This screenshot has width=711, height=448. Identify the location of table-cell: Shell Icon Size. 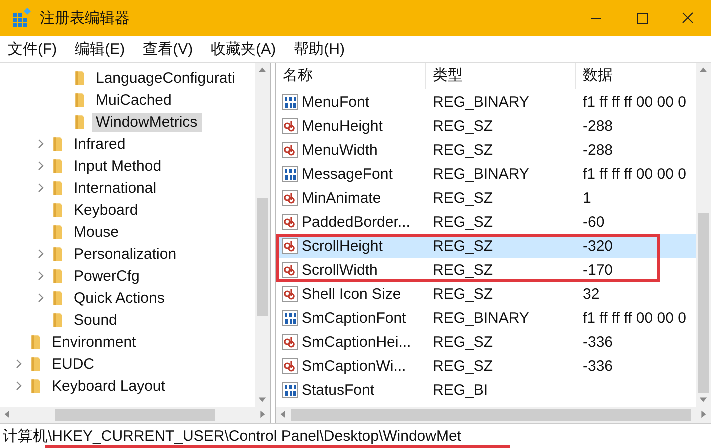
(352, 294).